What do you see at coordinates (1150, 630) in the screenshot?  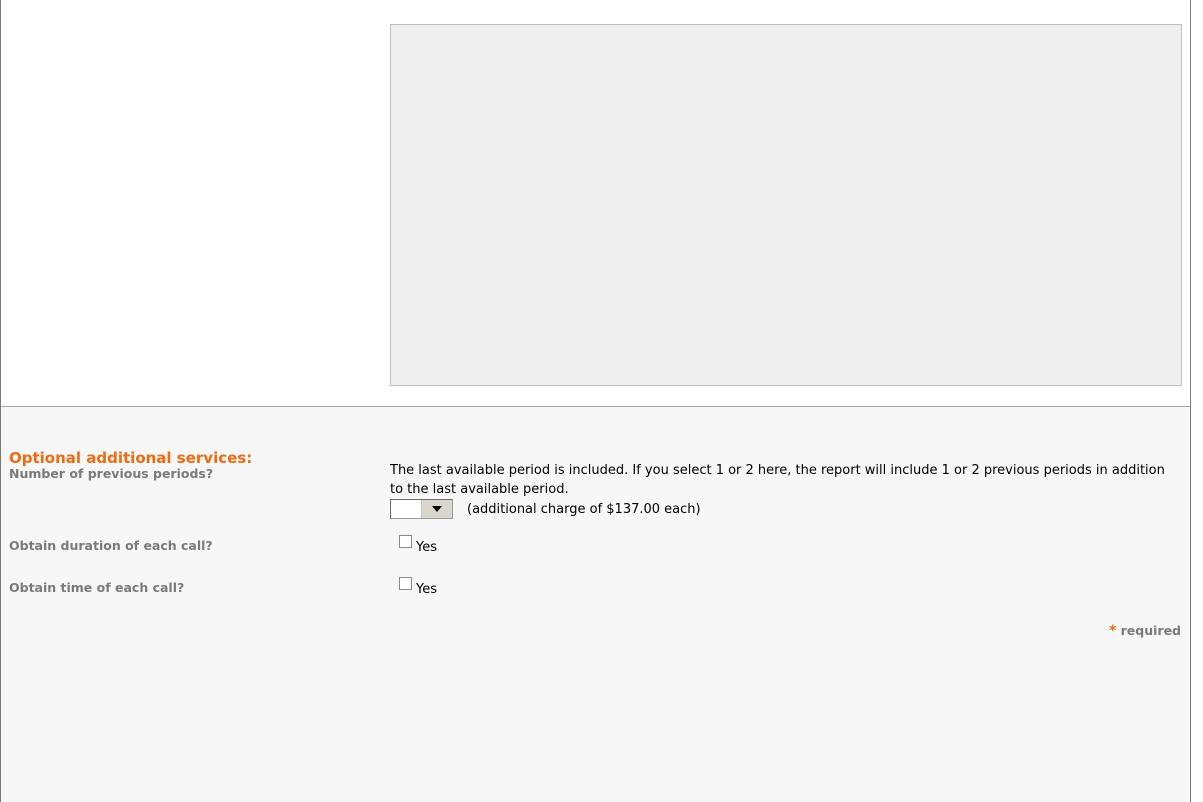 I see `required-text: required` at bounding box center [1150, 630].